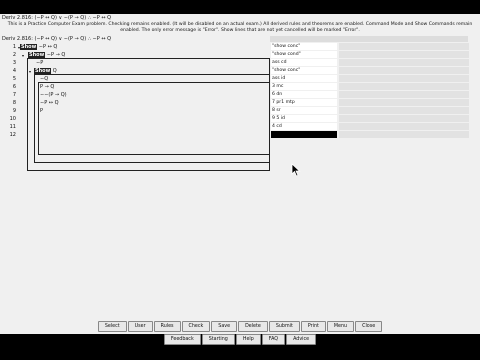  What do you see at coordinates (14, 71) in the screenshot?
I see `line-number: 4` at bounding box center [14, 71].